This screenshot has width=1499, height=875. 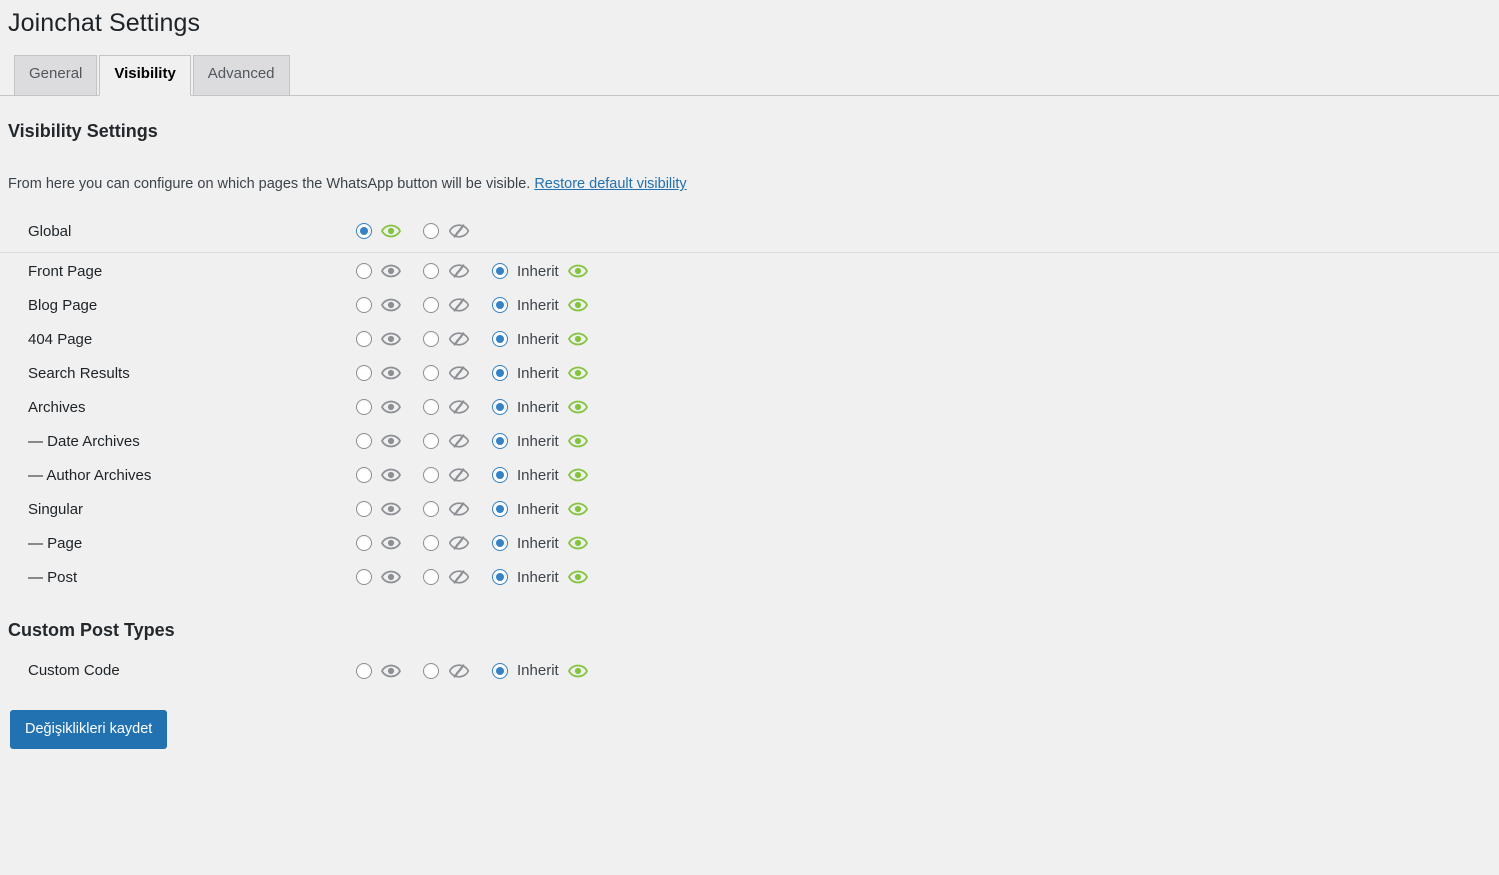 What do you see at coordinates (431, 475) in the screenshot?
I see `author-archives-hide-radio` at bounding box center [431, 475].